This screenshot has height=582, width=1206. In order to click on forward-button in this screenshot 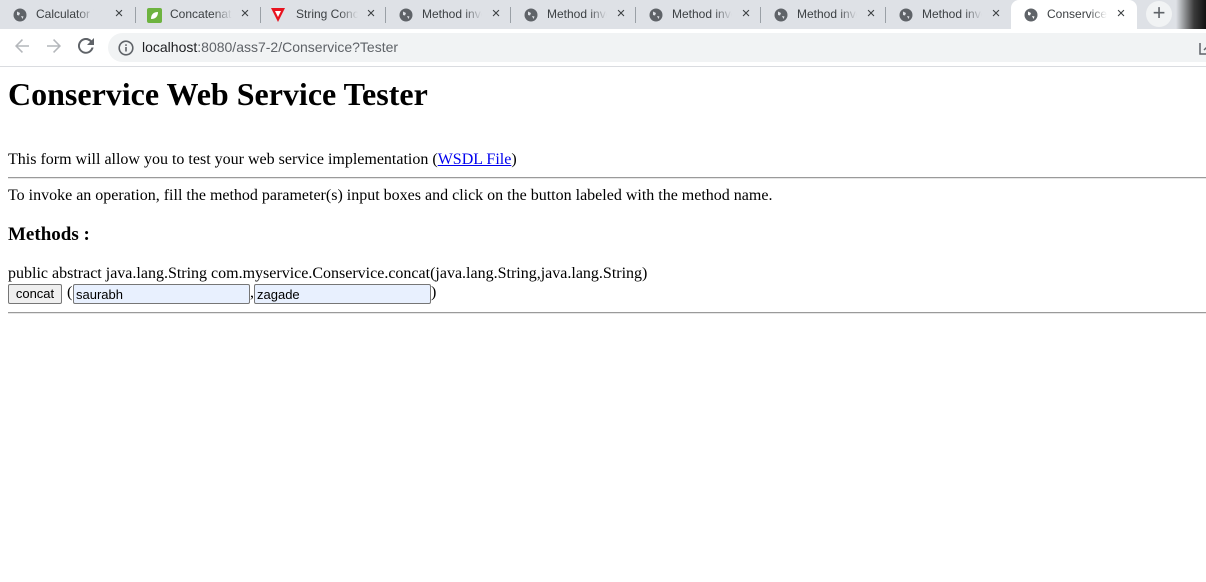, I will do `click(54, 48)`.